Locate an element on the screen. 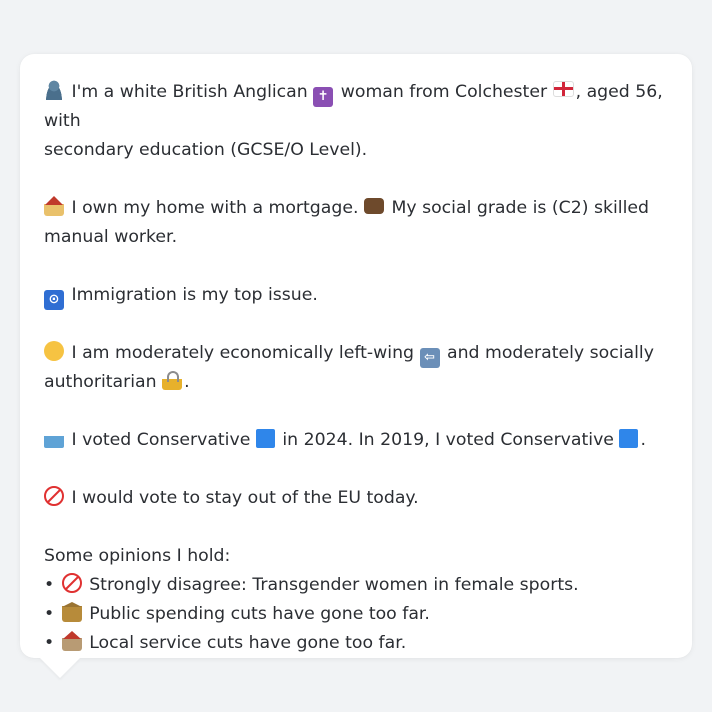  vote-2024-text: I voted Conservative is located at coordinates (161, 440).